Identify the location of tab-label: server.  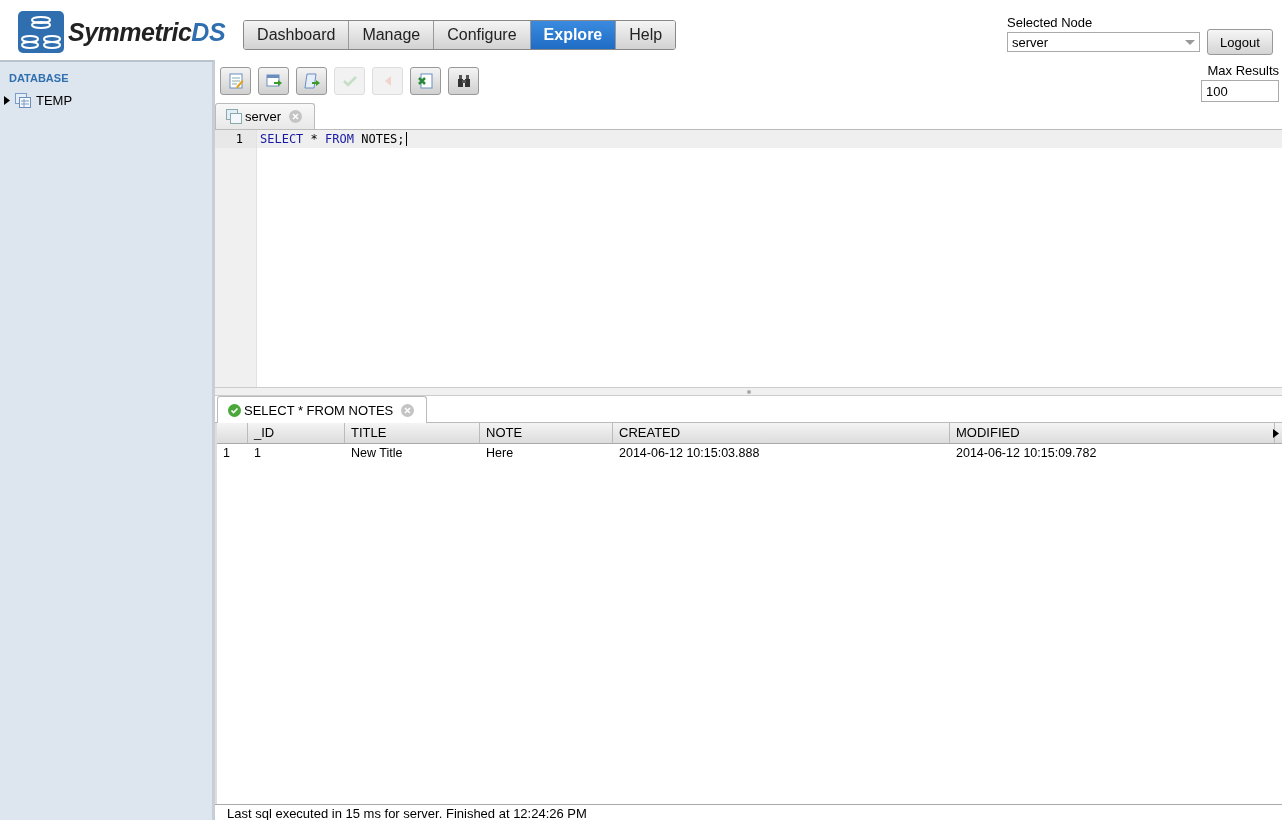
(263, 116).